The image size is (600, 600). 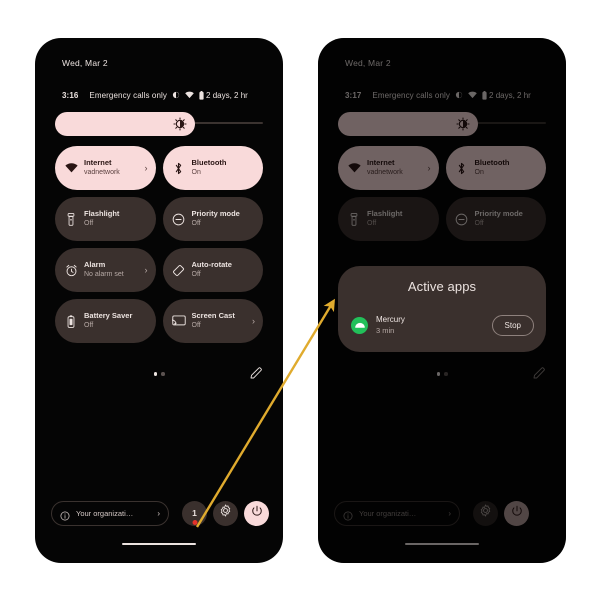 I want to click on tile-title: Screen Cast, so click(x=213, y=315).